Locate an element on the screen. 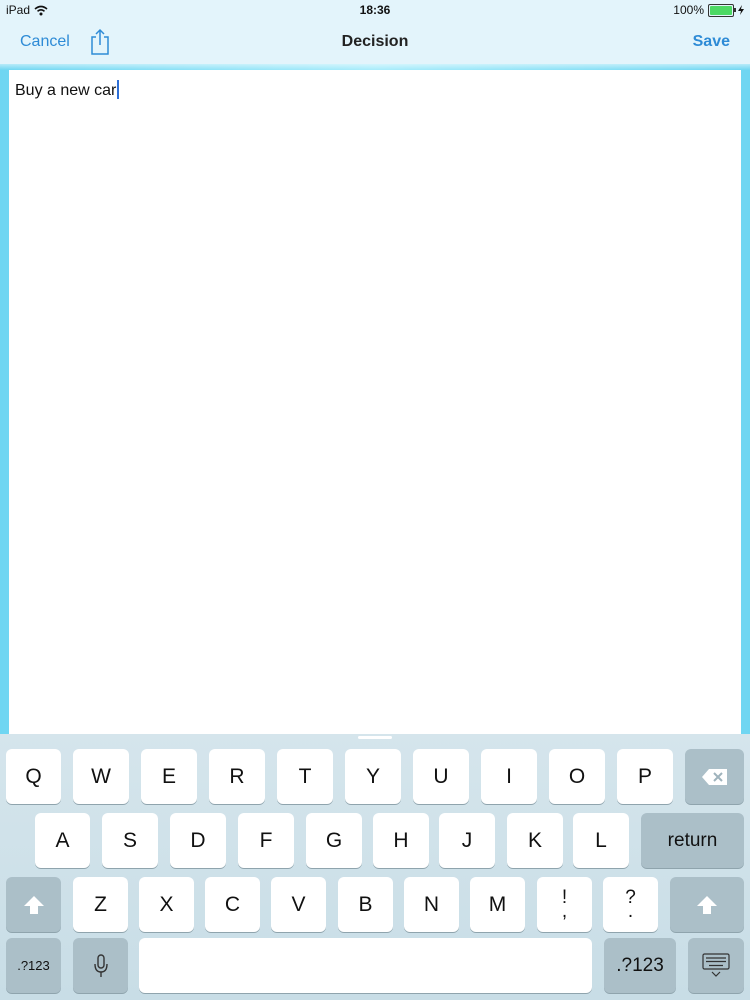  key-z: Z is located at coordinates (100, 904).